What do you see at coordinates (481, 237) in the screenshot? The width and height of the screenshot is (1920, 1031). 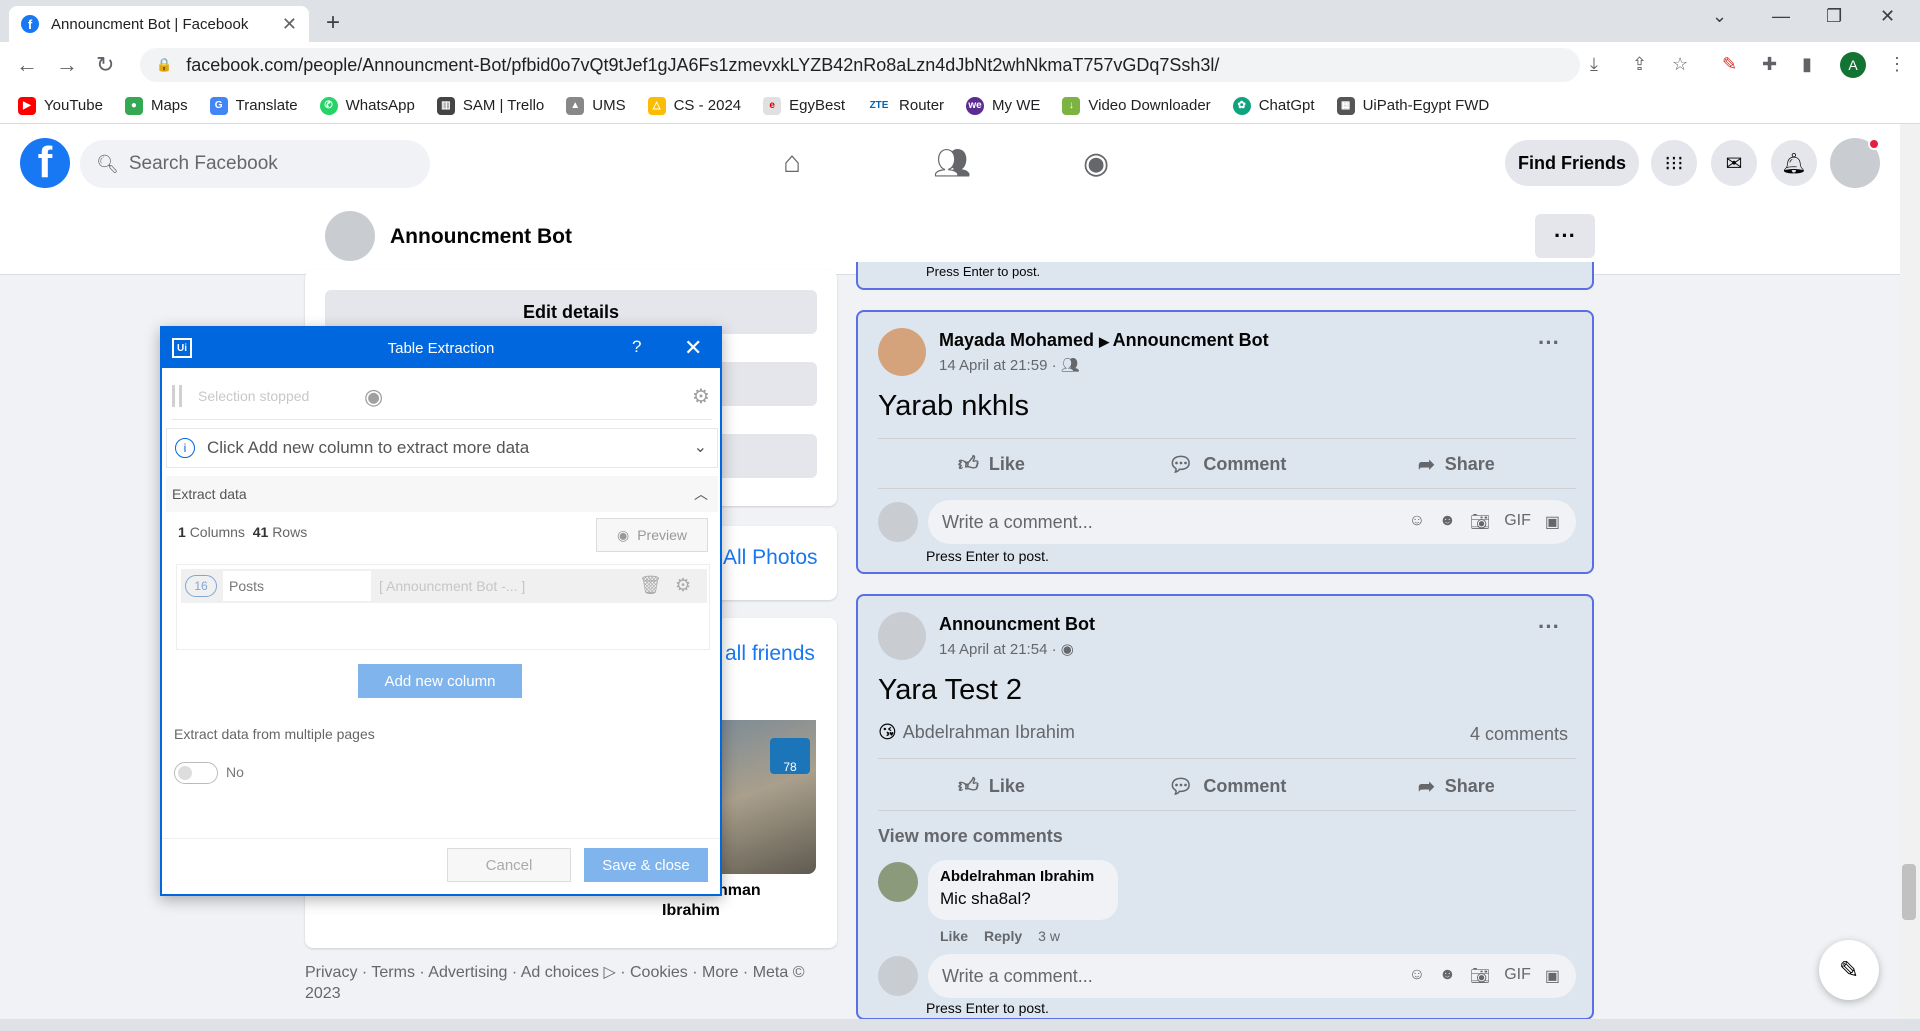 I see `profile-name: Announcment Bot` at bounding box center [481, 237].